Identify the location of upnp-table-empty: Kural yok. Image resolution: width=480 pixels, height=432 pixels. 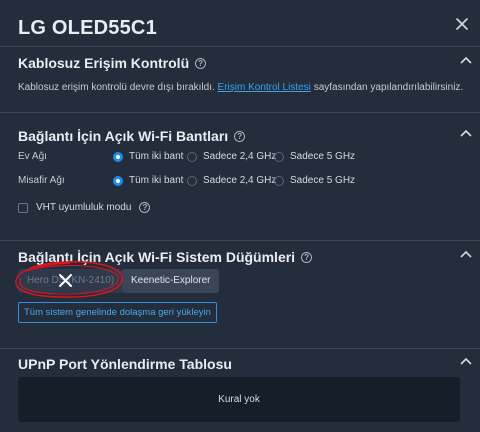
(239, 399).